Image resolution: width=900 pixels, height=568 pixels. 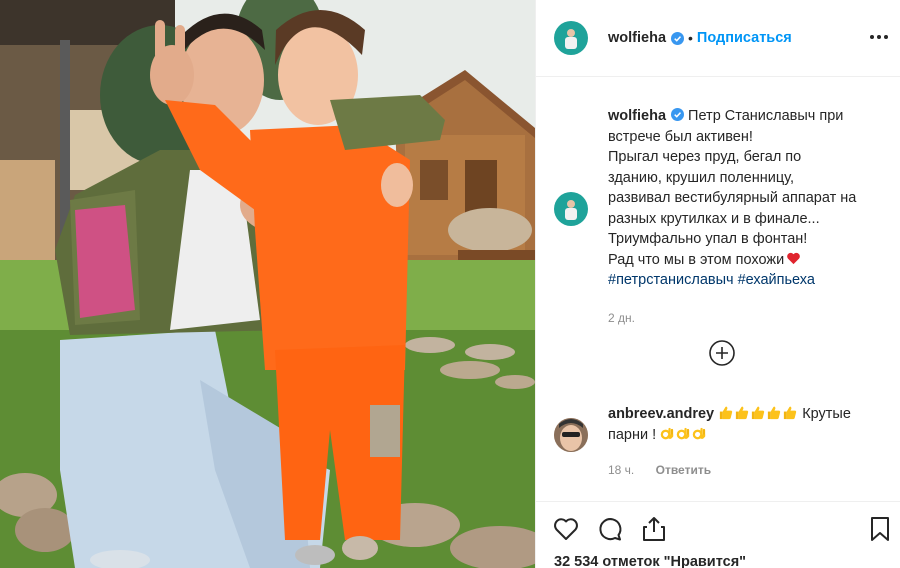 I want to click on post-actions: 32 534 отметок "Нравится", so click(x=718, y=534).